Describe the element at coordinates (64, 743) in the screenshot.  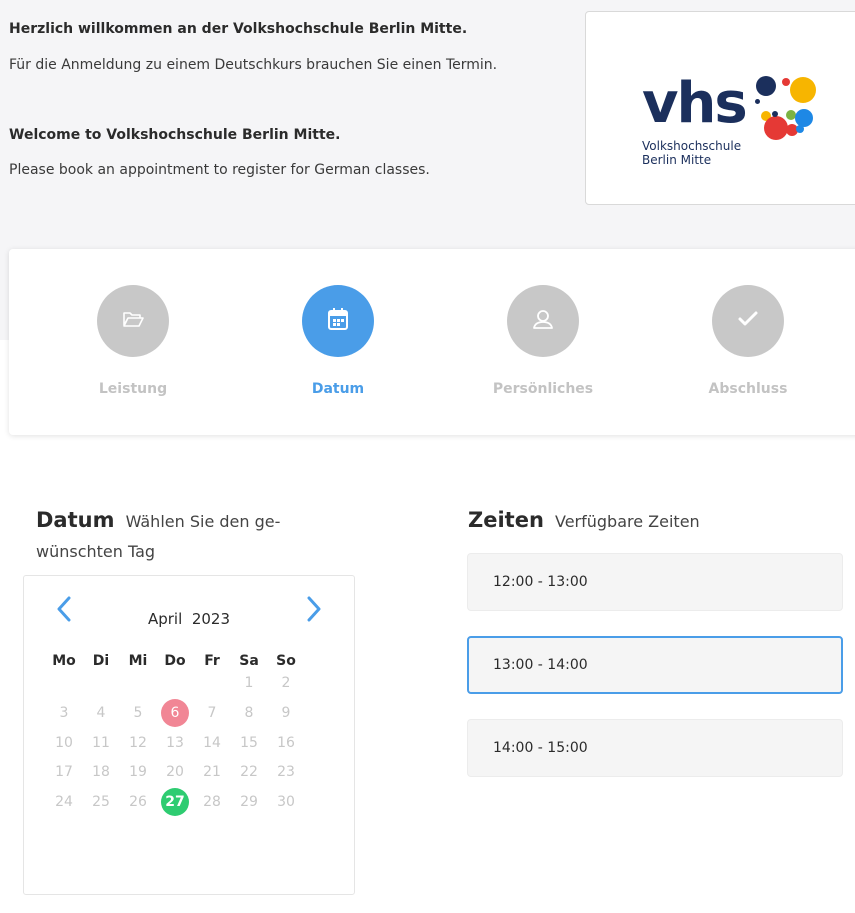
I see `calendar-day: 10` at that location.